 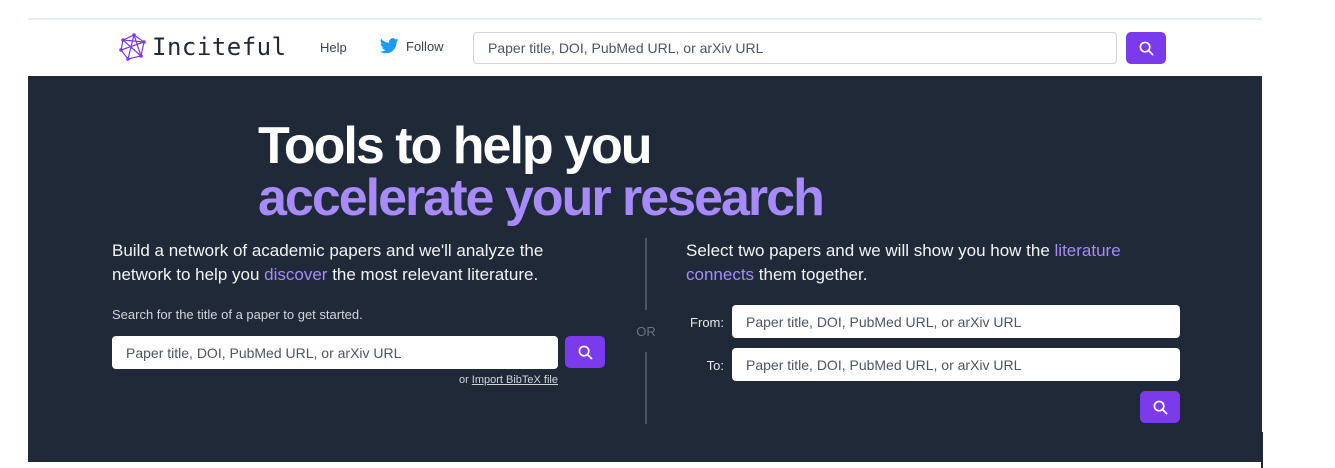 I want to click on connect-desc-text-end: them together., so click(x=811, y=274).